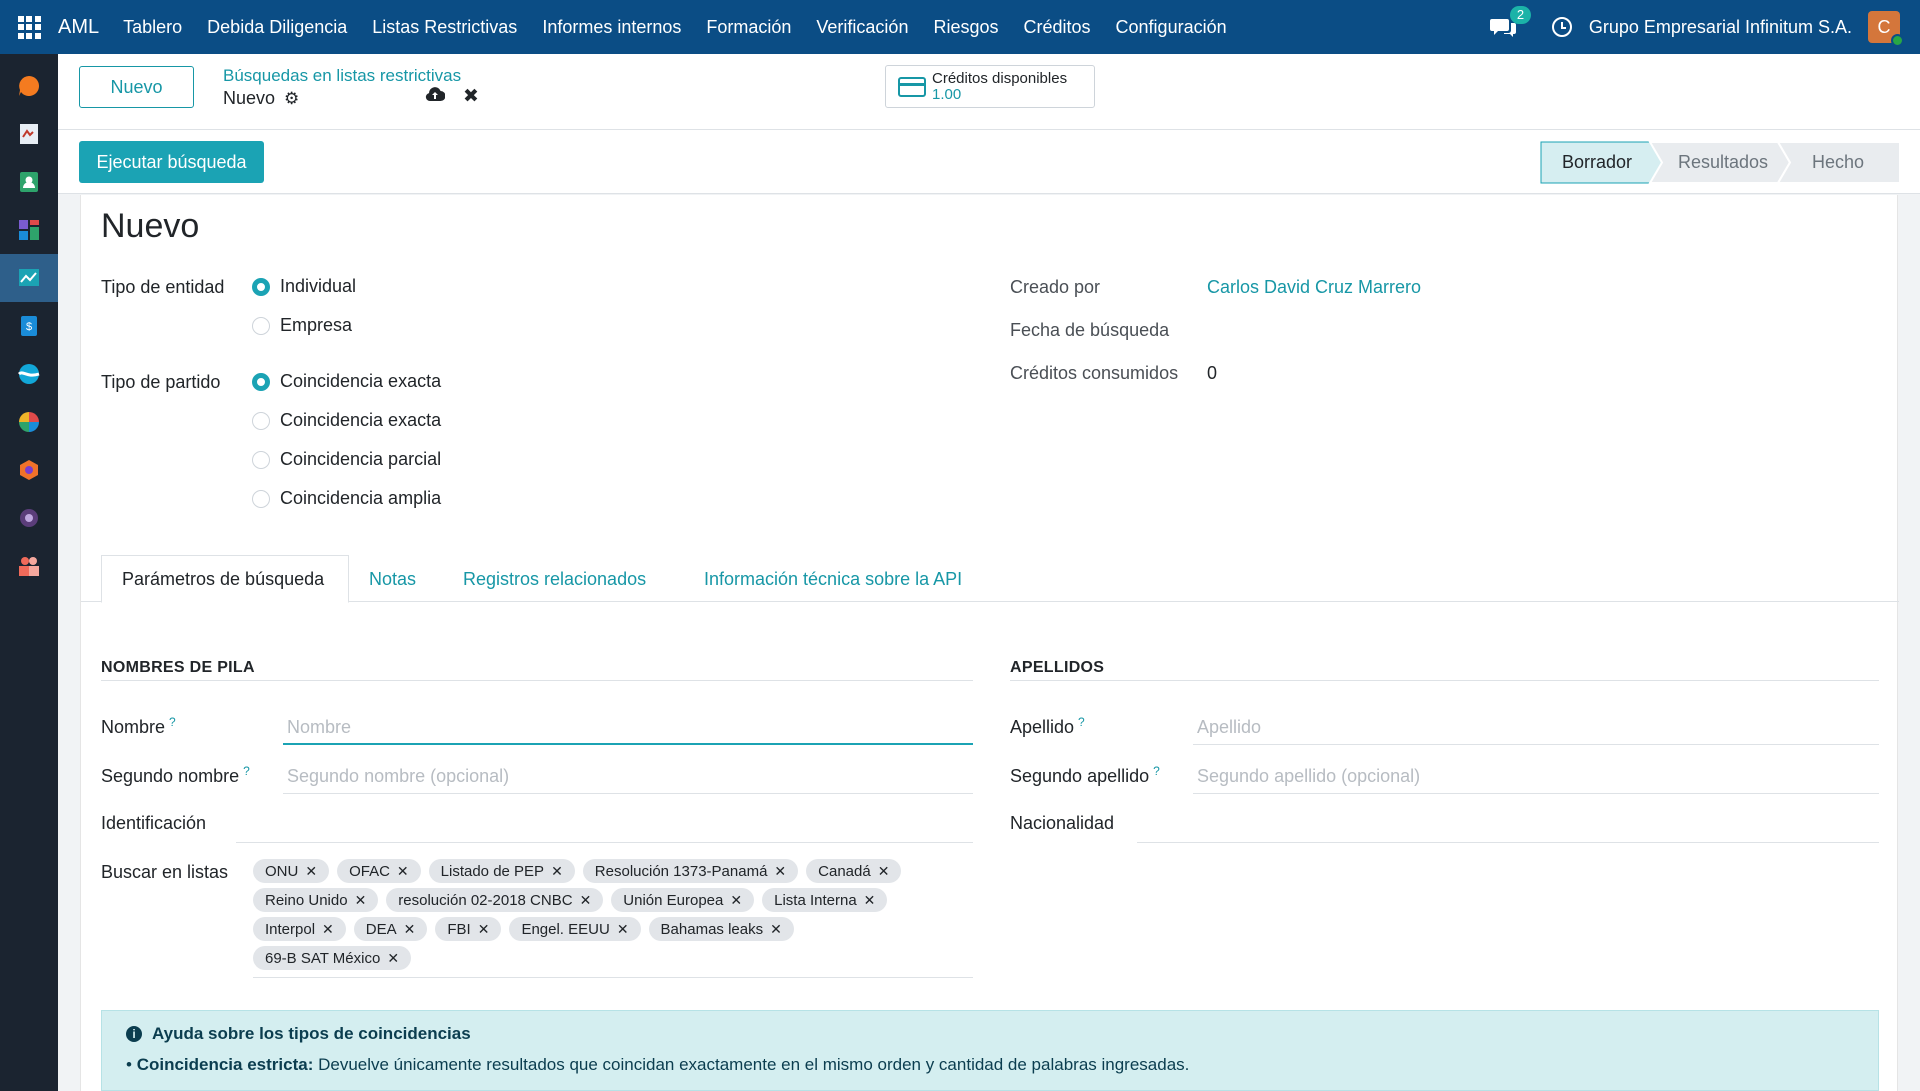 This screenshot has width=1920, height=1091. Describe the element at coordinates (261, 420) in the screenshot. I see `radio-unchecked-icon` at that location.